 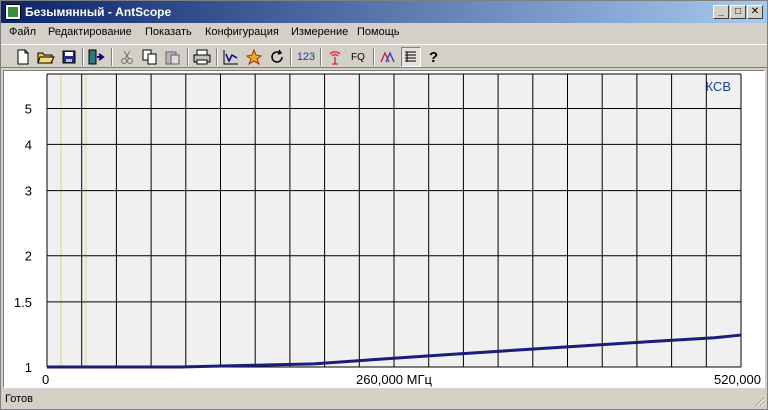 I want to click on resize-grip-icon, so click(x=759, y=401).